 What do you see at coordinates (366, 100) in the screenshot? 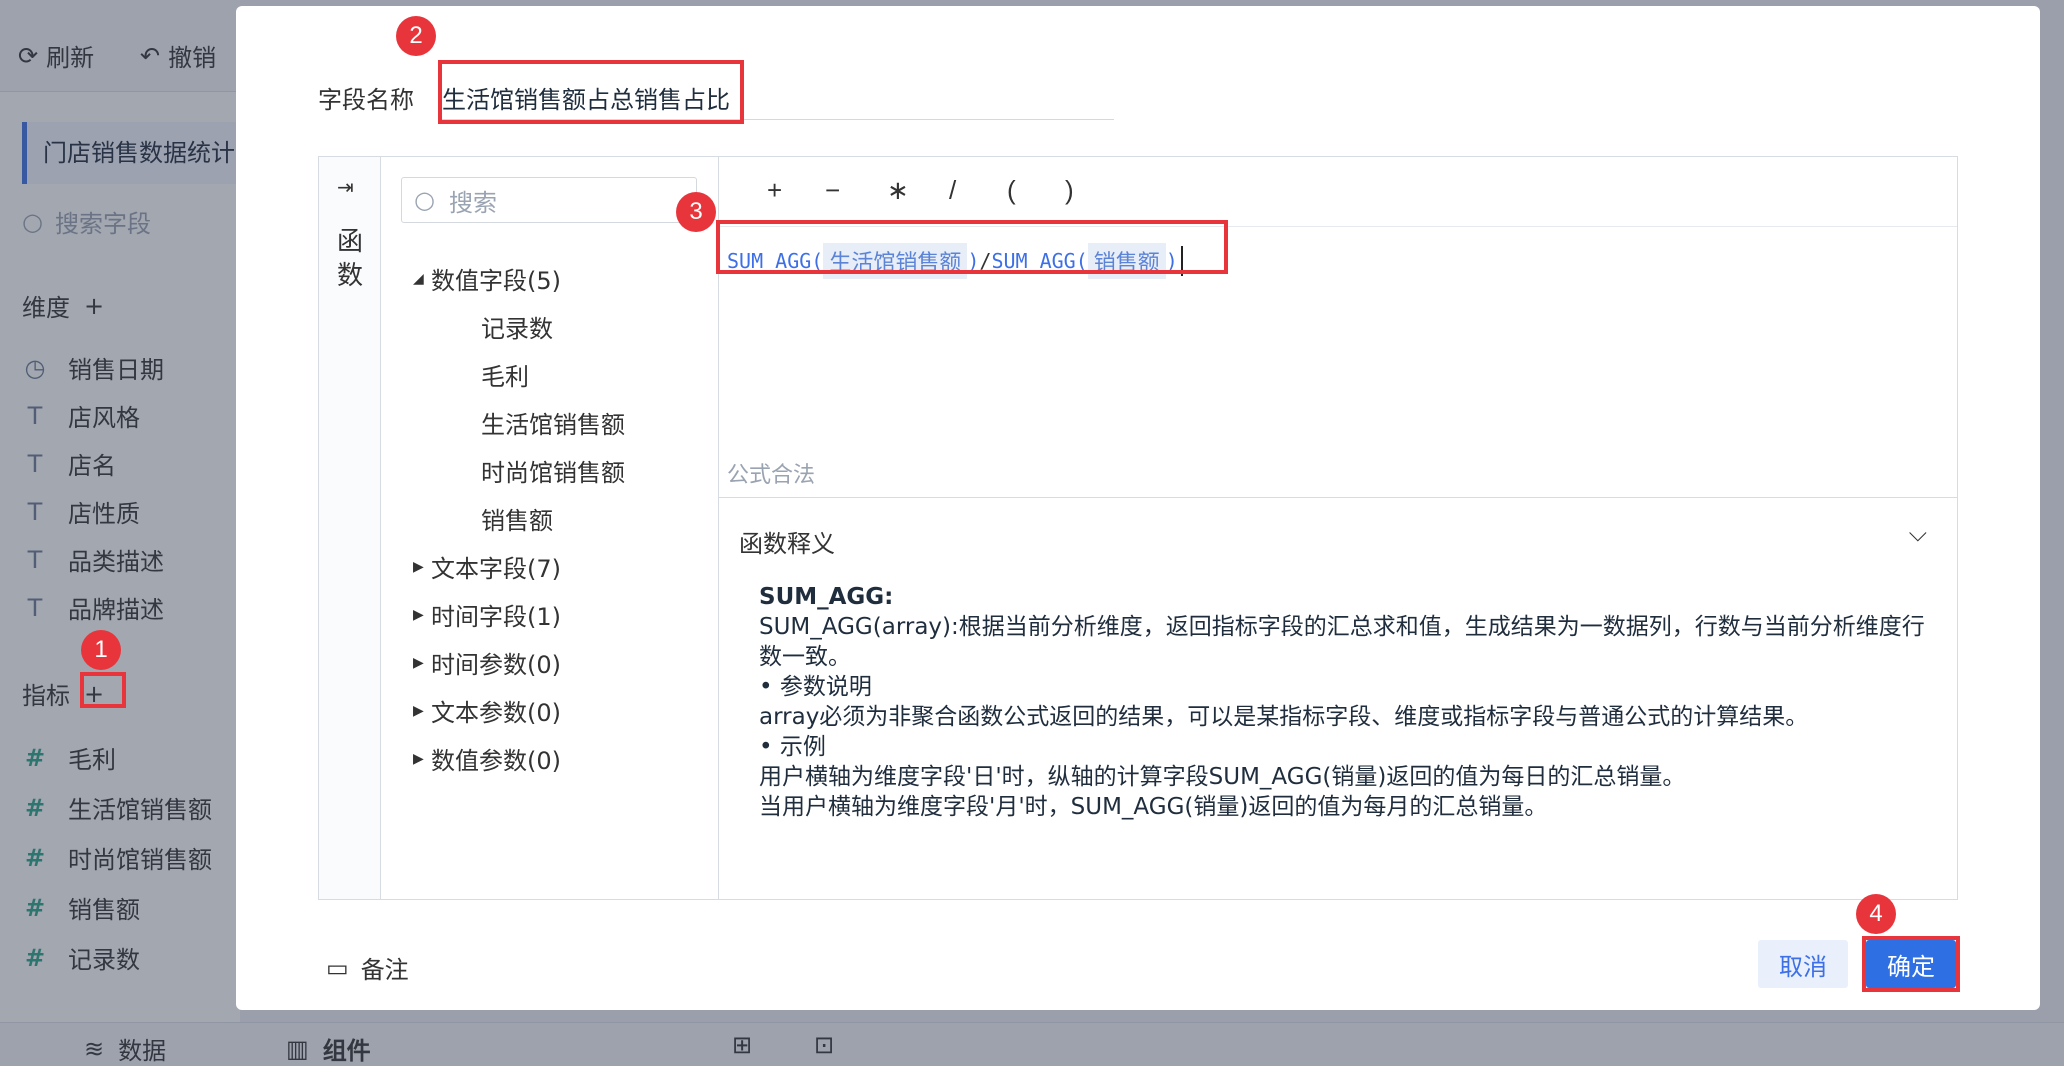
I see `field-name-label: 字段名称` at bounding box center [366, 100].